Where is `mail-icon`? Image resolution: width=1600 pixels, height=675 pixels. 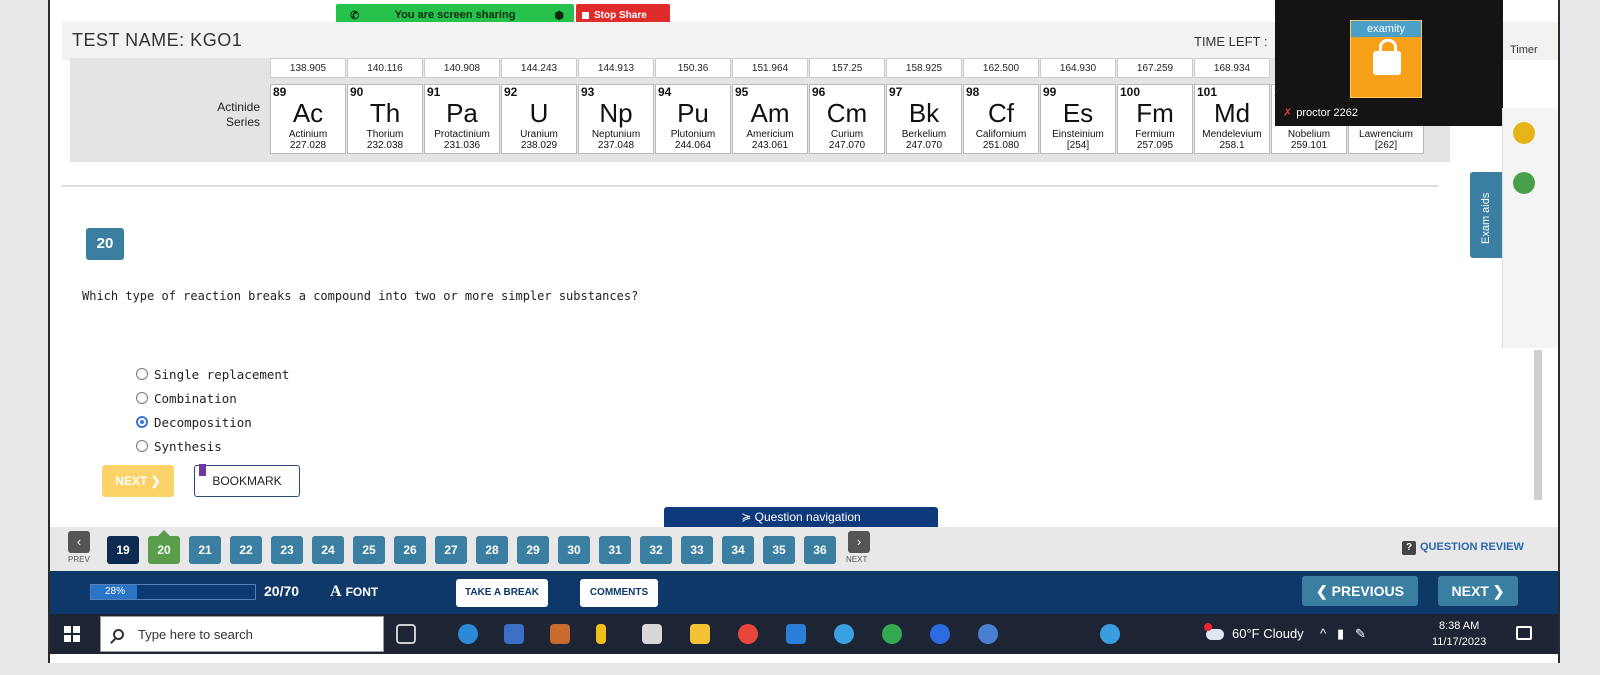 mail-icon is located at coordinates (796, 634).